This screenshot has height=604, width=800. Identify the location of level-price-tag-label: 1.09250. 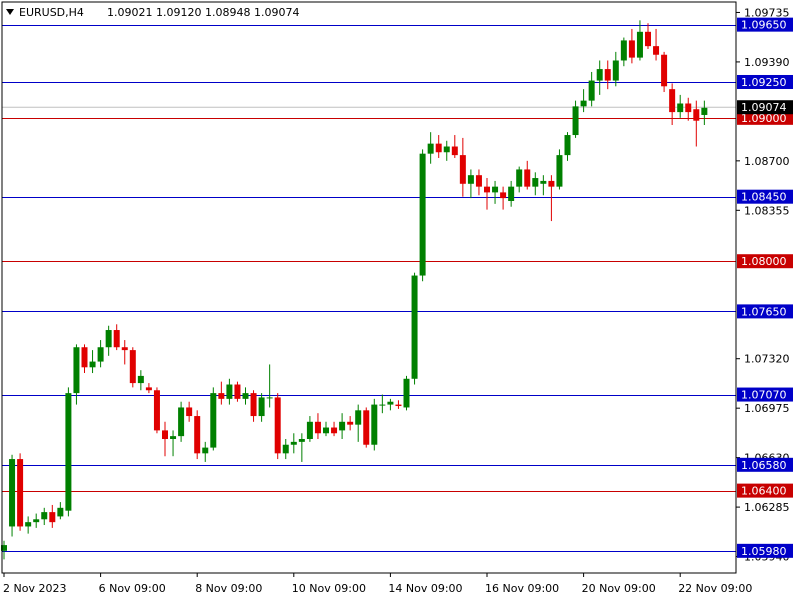
(764, 82).